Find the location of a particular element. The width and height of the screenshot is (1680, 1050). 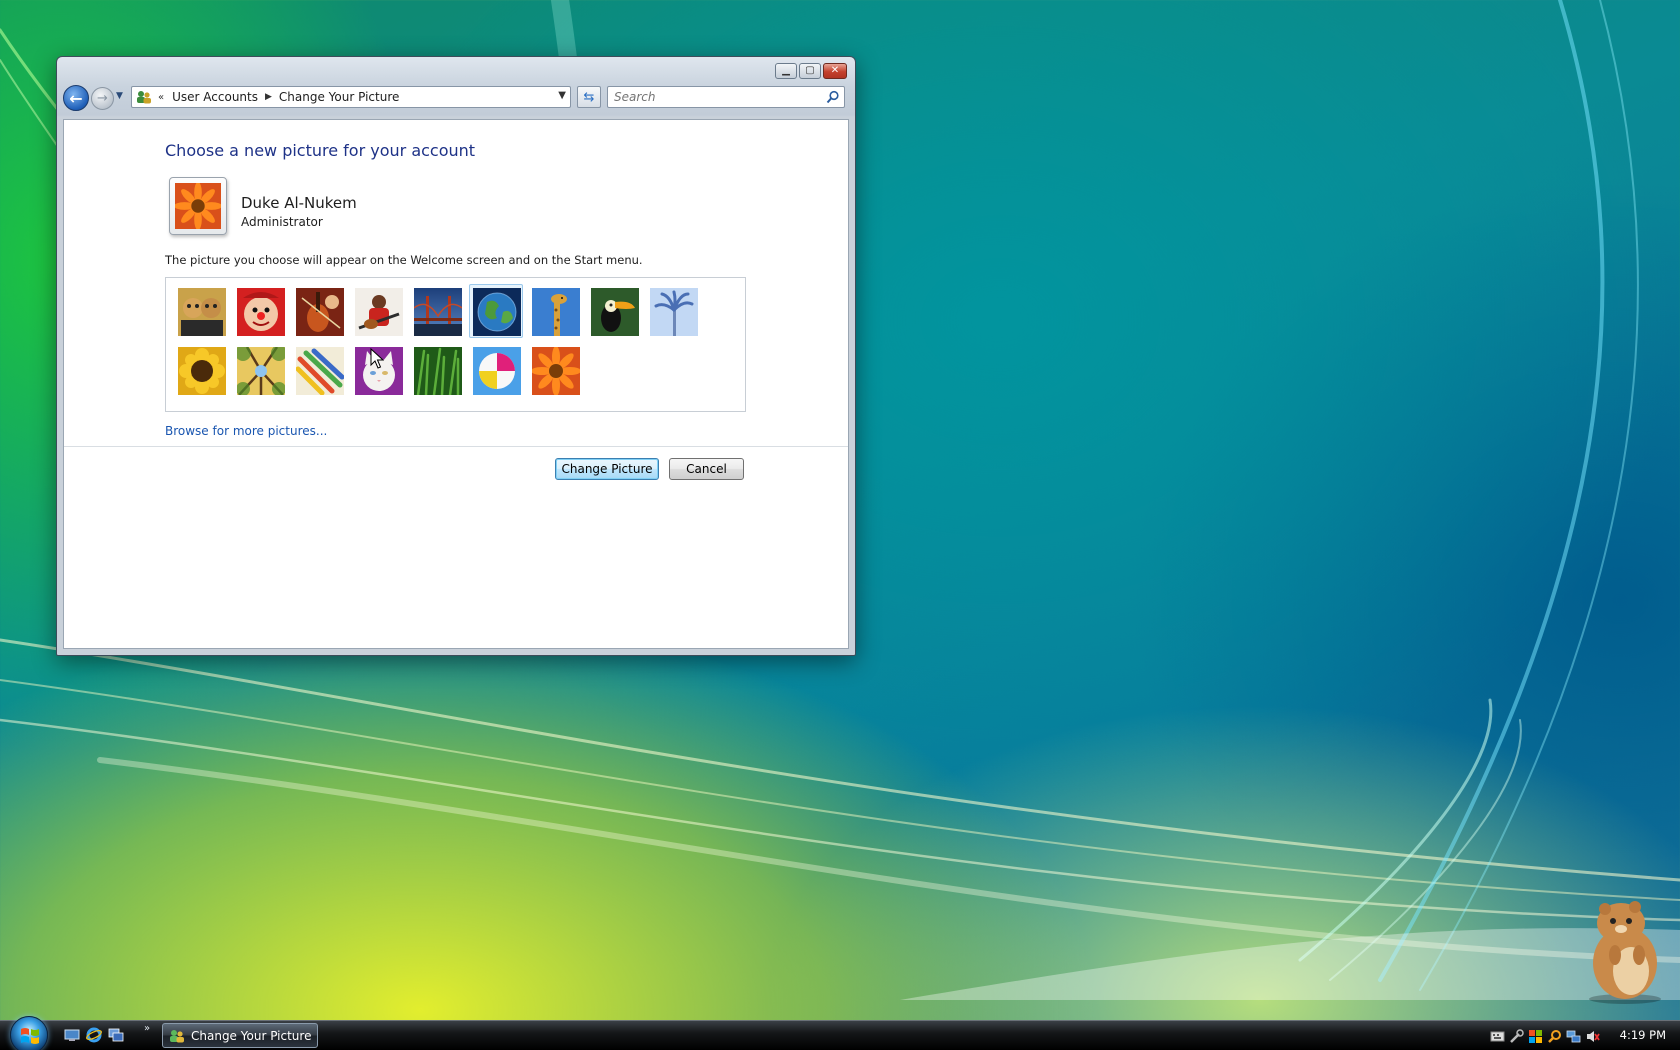

refresh-icon: ⇆ is located at coordinates (589, 97).